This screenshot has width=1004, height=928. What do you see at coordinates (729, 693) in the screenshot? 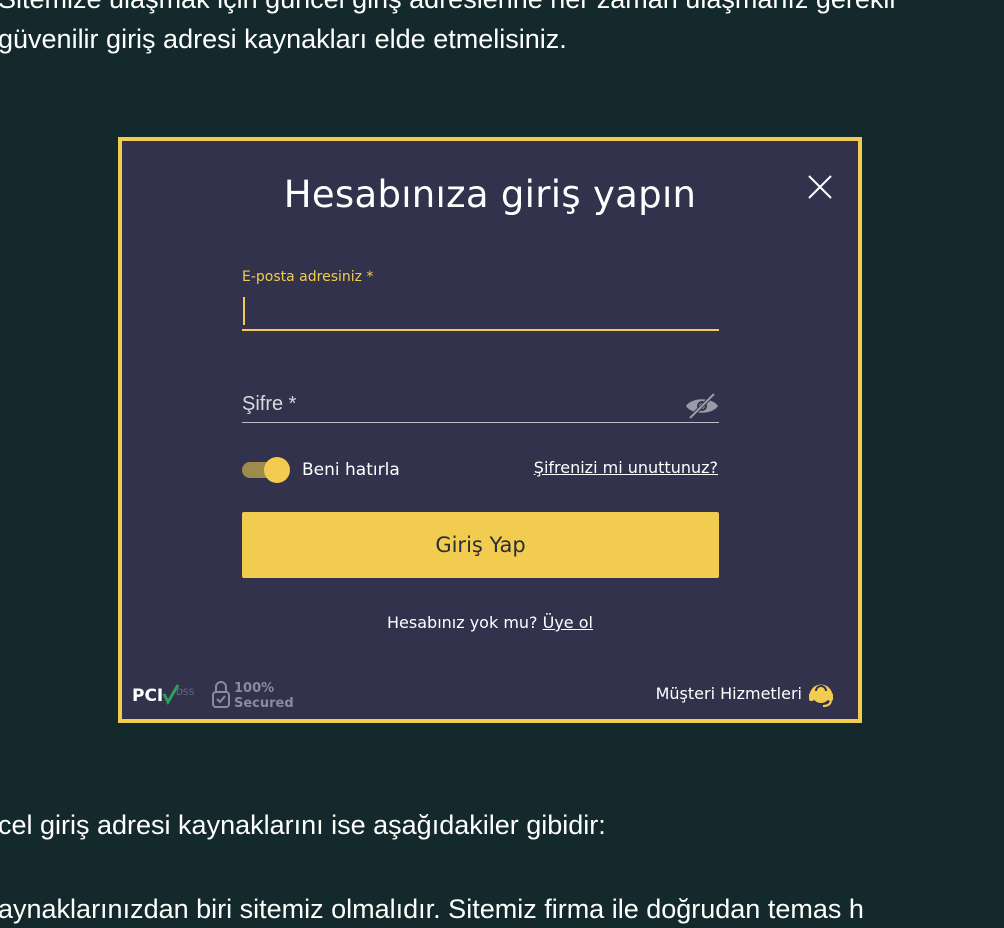
I see `customer-service-link: Müşteri Hizmetleri` at bounding box center [729, 693].